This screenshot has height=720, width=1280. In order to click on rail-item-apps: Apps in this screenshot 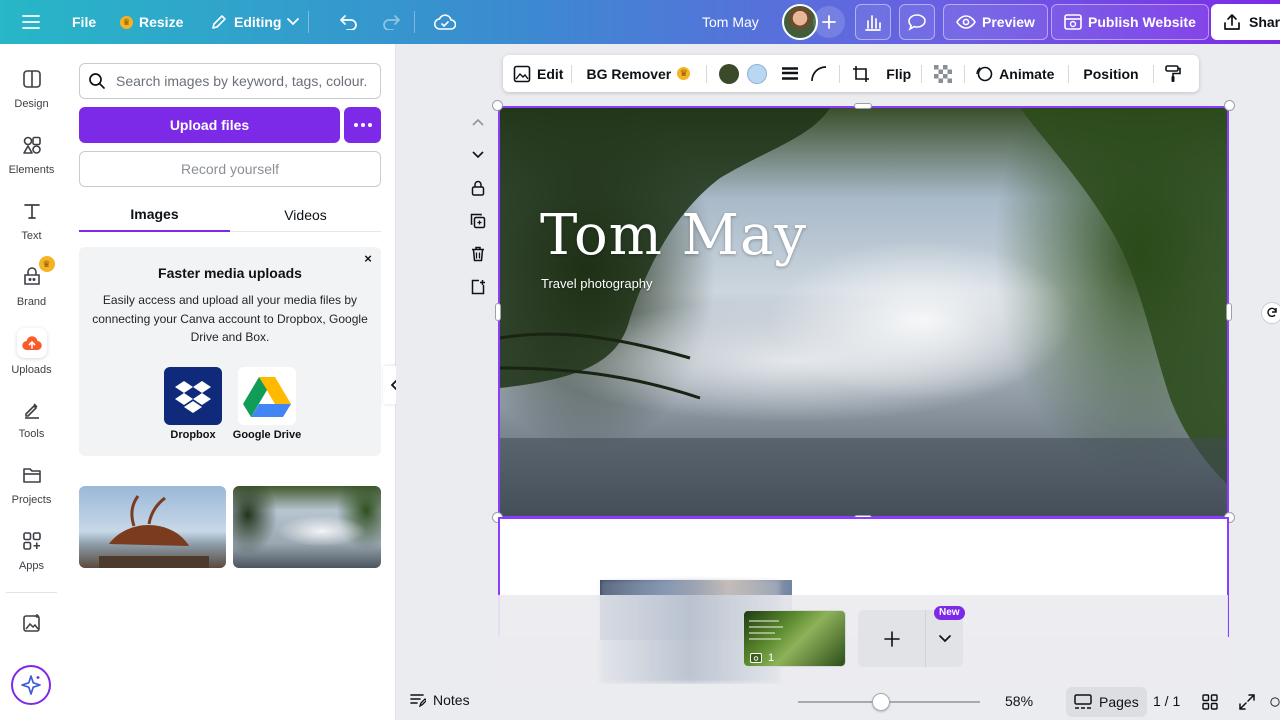, I will do `click(31, 550)`.